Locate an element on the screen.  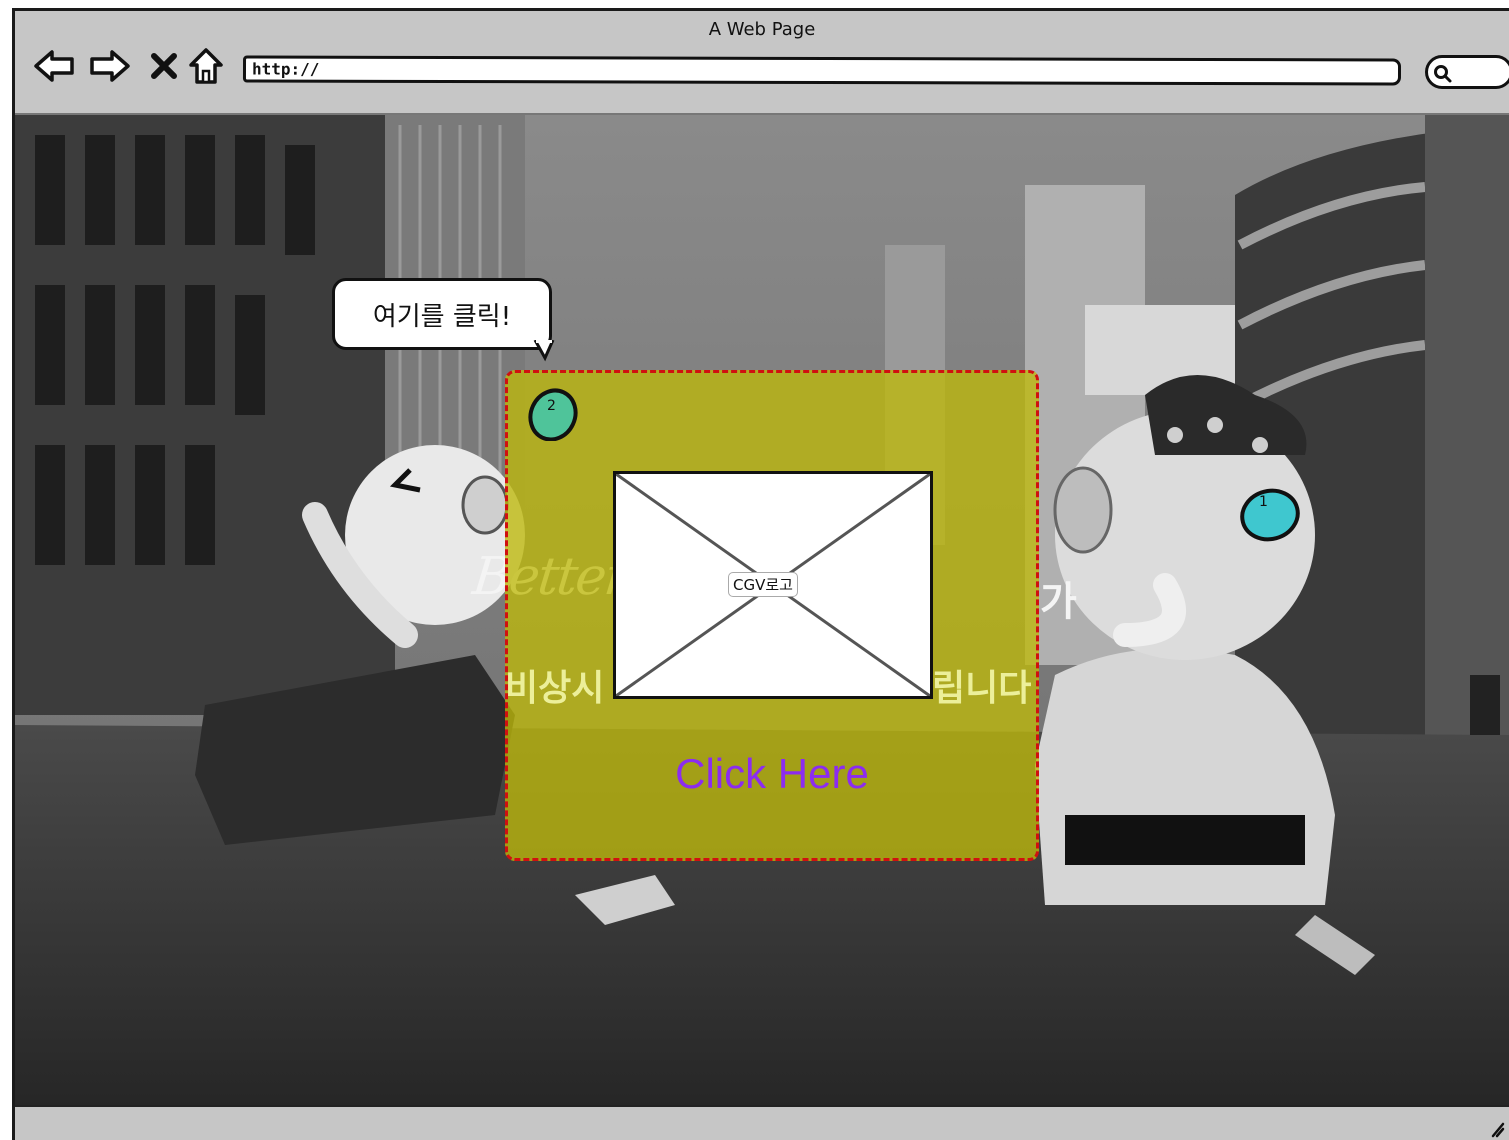
search-input is located at coordinates (1467, 72).